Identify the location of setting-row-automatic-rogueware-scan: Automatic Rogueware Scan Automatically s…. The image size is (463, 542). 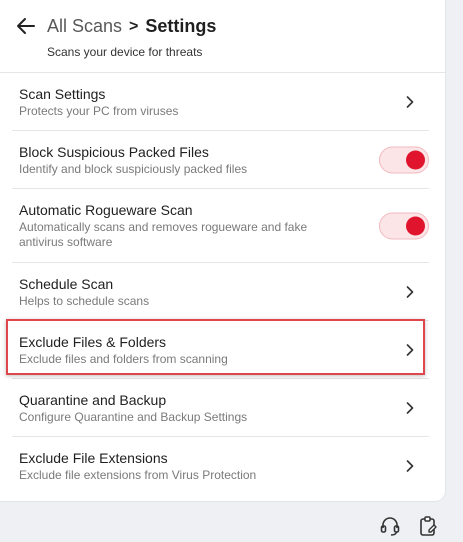
(220, 226).